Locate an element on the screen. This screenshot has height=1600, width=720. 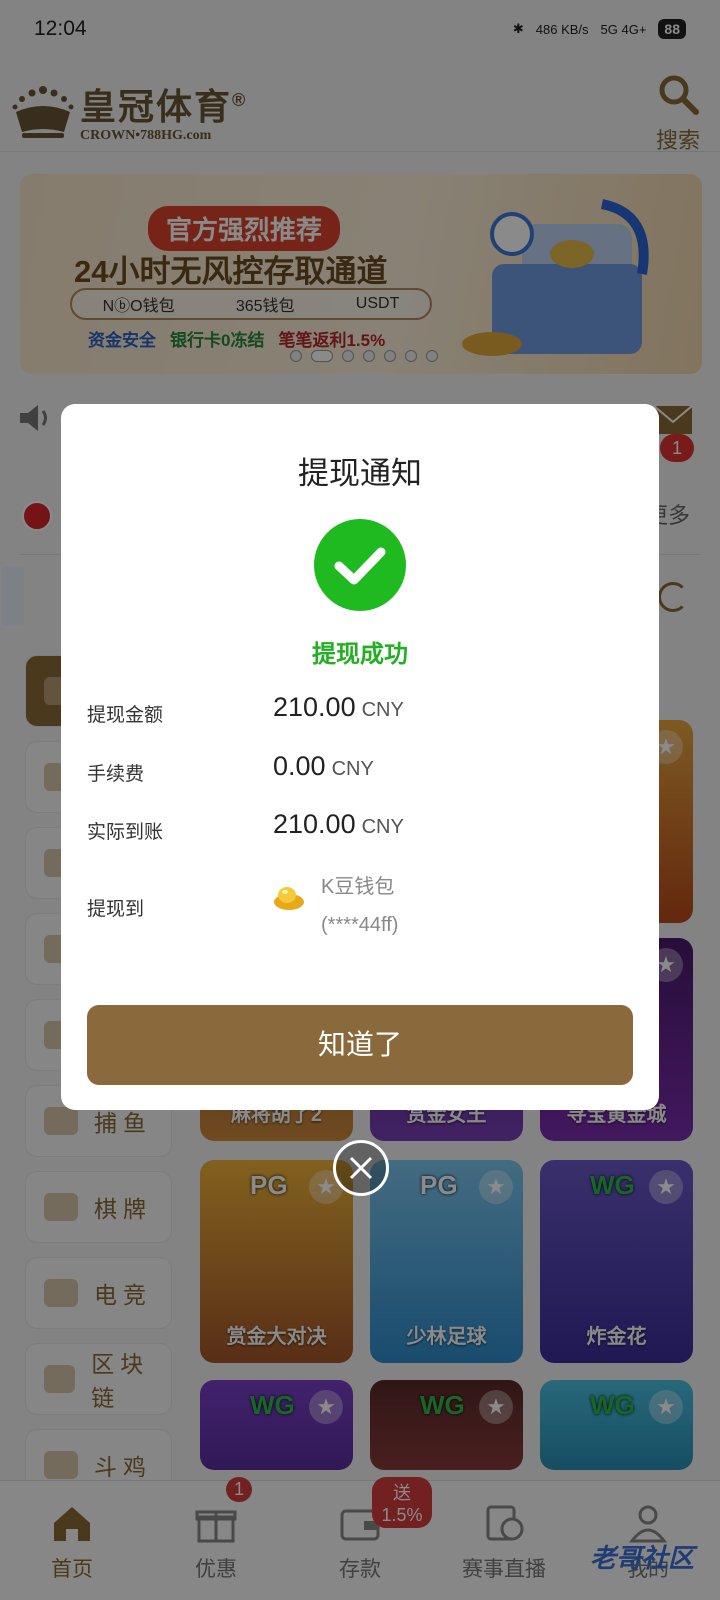
fee-row: 手续费 0.00 CNY is located at coordinates (357, 768).